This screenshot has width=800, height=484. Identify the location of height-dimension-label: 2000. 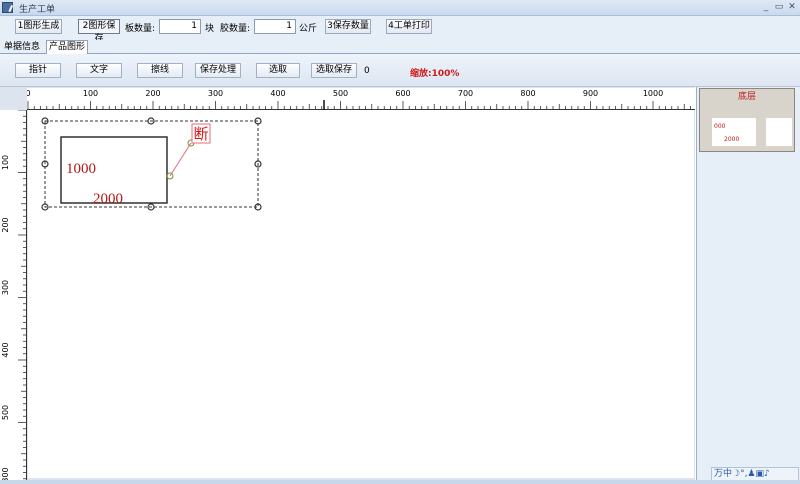
(108, 199).